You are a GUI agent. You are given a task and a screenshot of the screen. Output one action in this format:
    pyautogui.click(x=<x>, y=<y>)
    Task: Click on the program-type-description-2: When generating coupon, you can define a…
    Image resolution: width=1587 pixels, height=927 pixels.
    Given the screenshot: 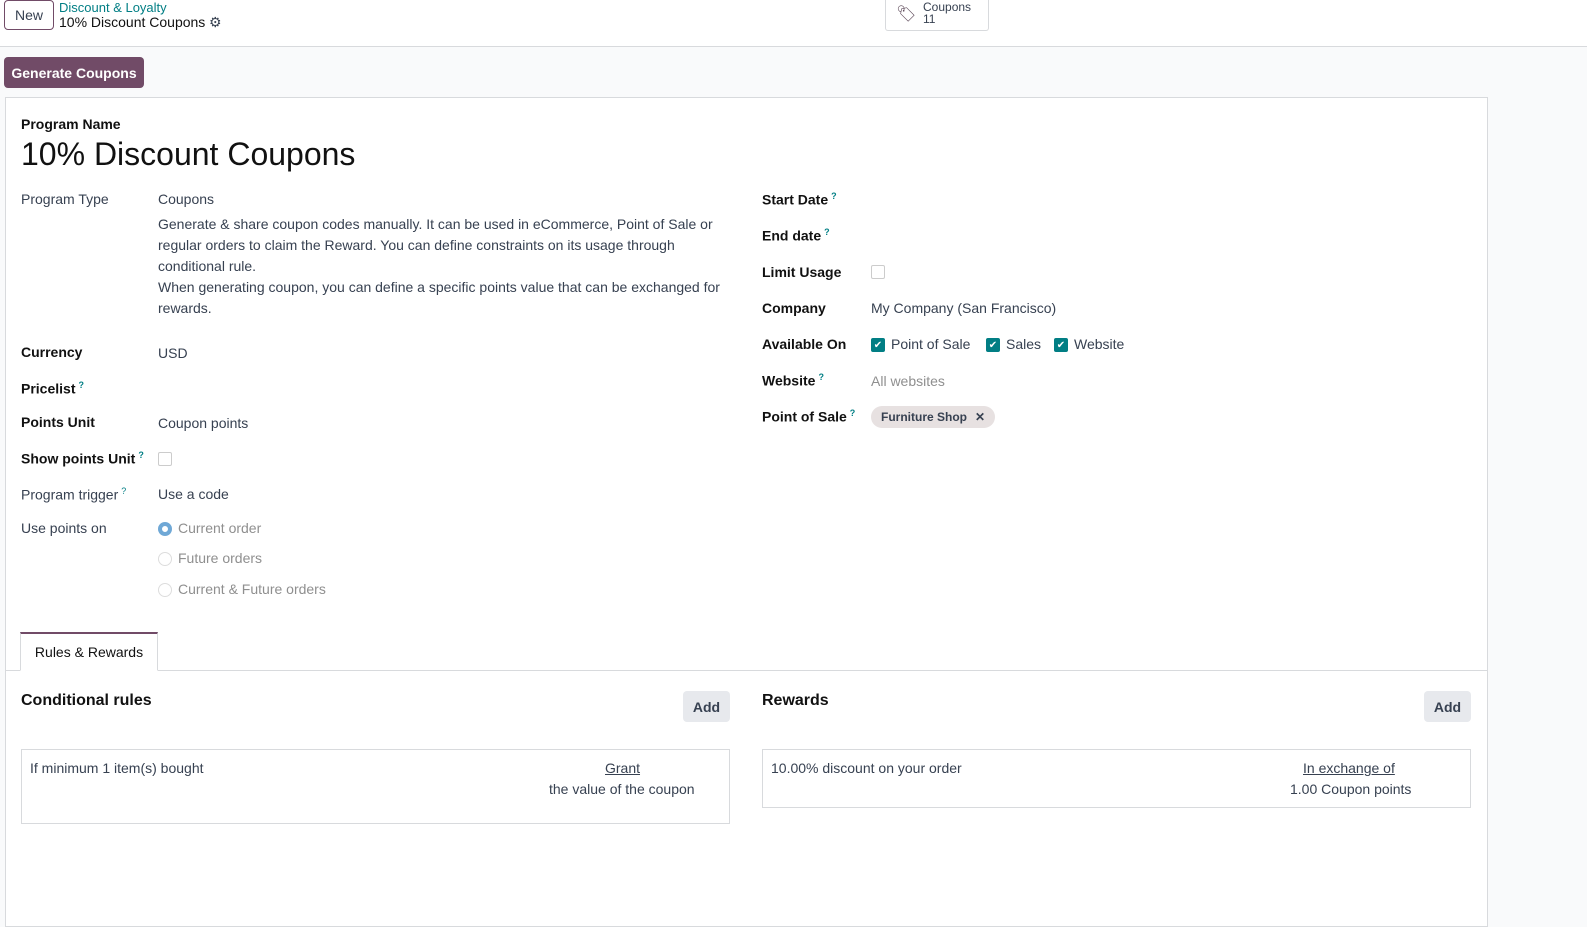 What is the action you would take?
    pyautogui.click(x=439, y=297)
    